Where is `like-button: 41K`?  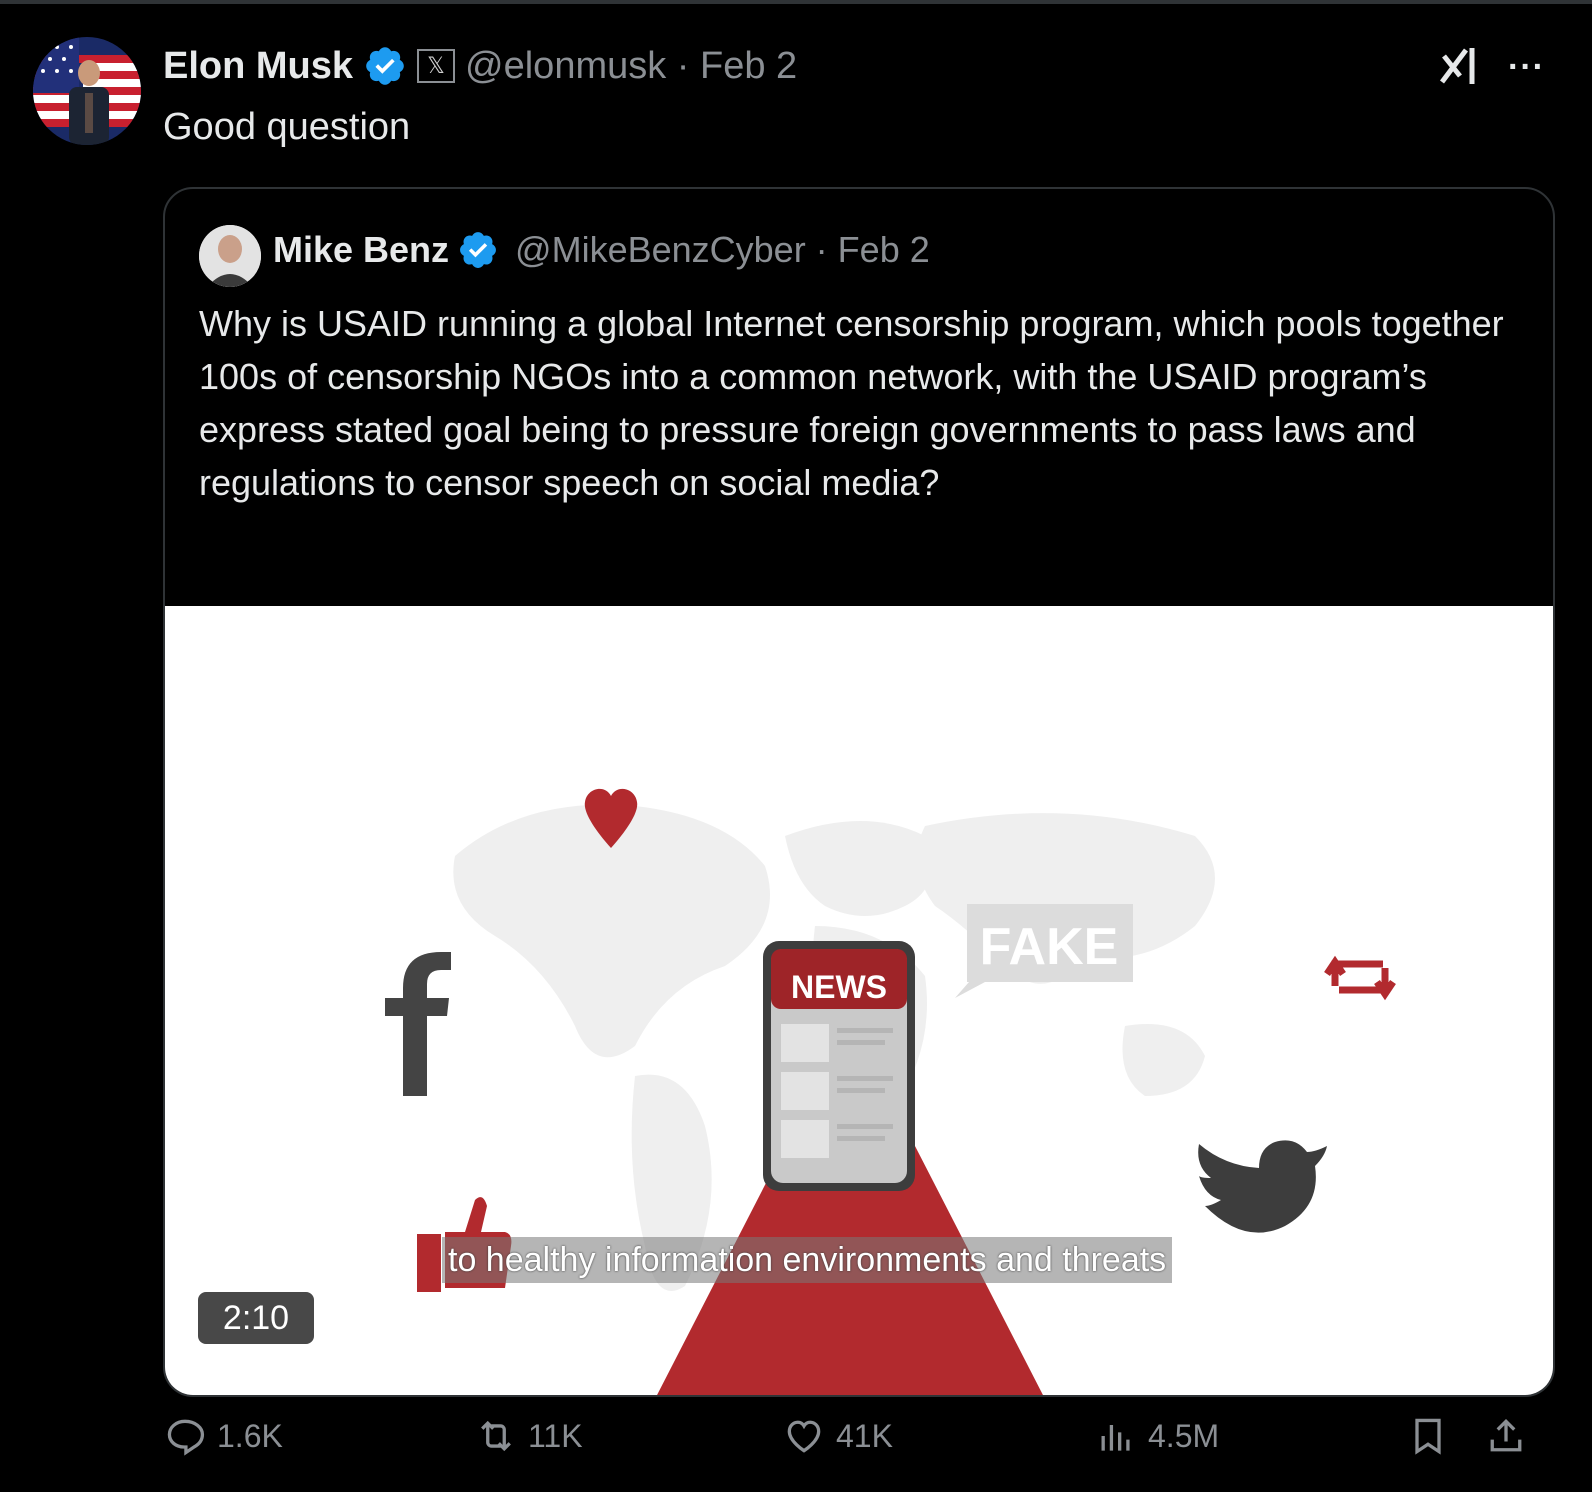
like-button: 41K is located at coordinates (837, 1436).